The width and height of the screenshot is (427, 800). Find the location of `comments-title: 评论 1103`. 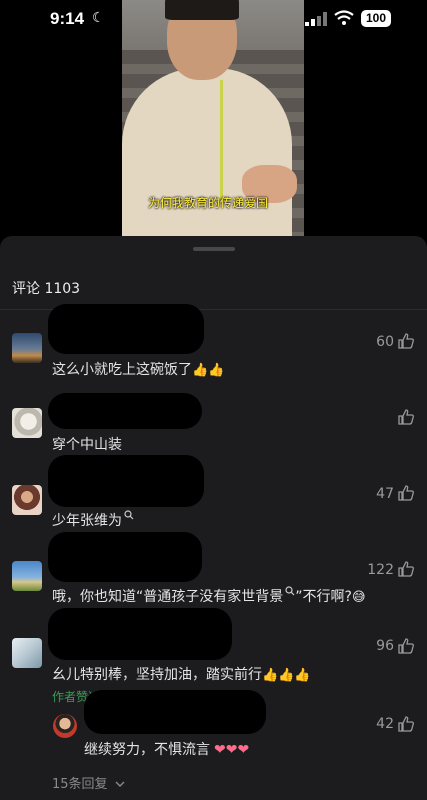

comments-title: 评论 1103 is located at coordinates (46, 289).